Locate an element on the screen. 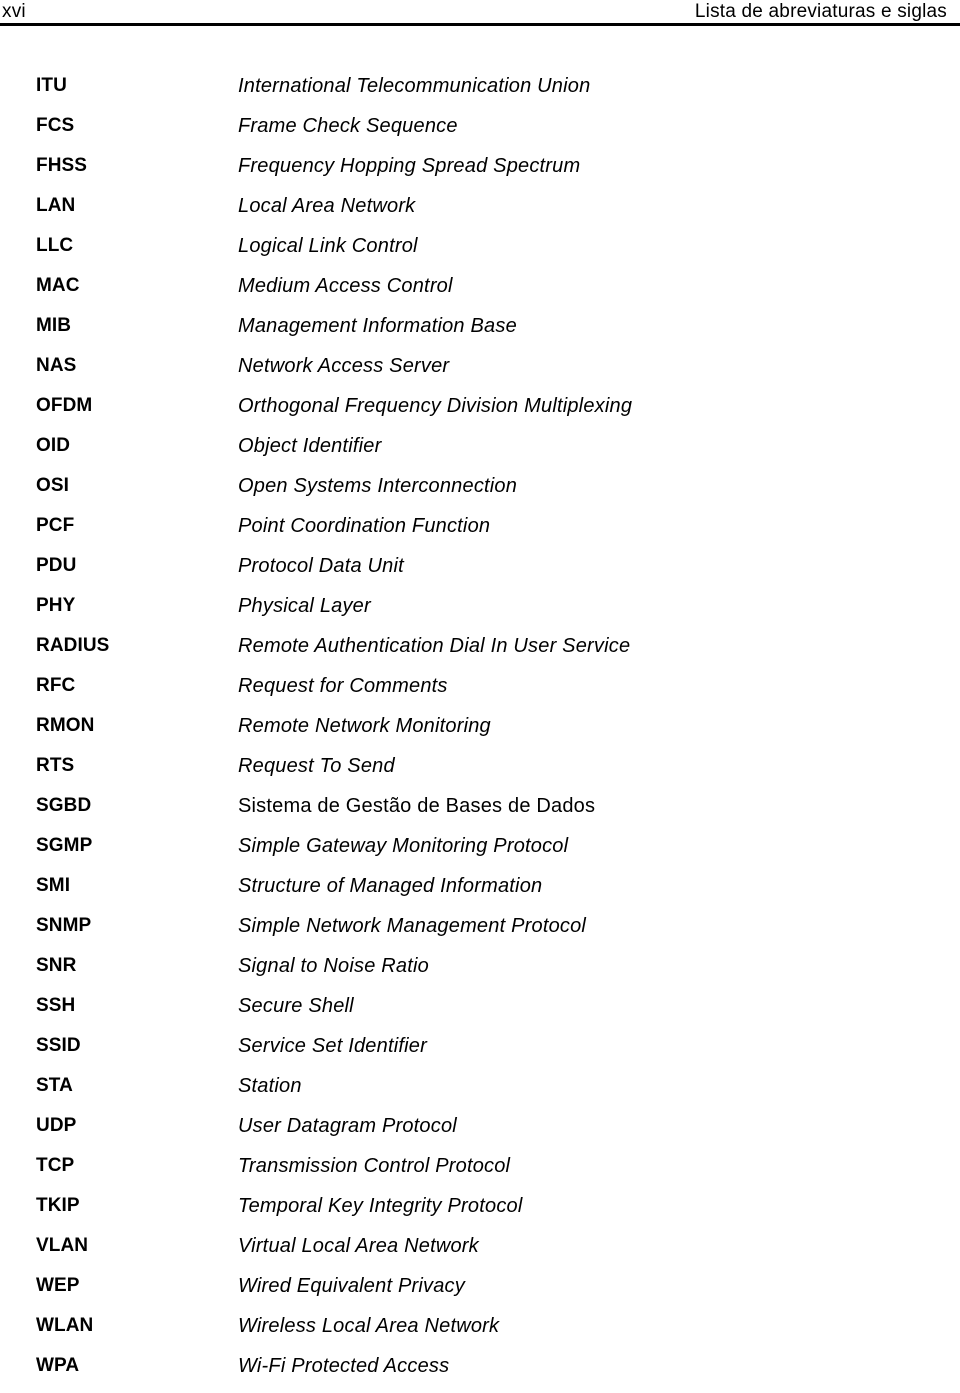 The width and height of the screenshot is (960, 1393). abbreviation-term: ITU is located at coordinates (51, 85).